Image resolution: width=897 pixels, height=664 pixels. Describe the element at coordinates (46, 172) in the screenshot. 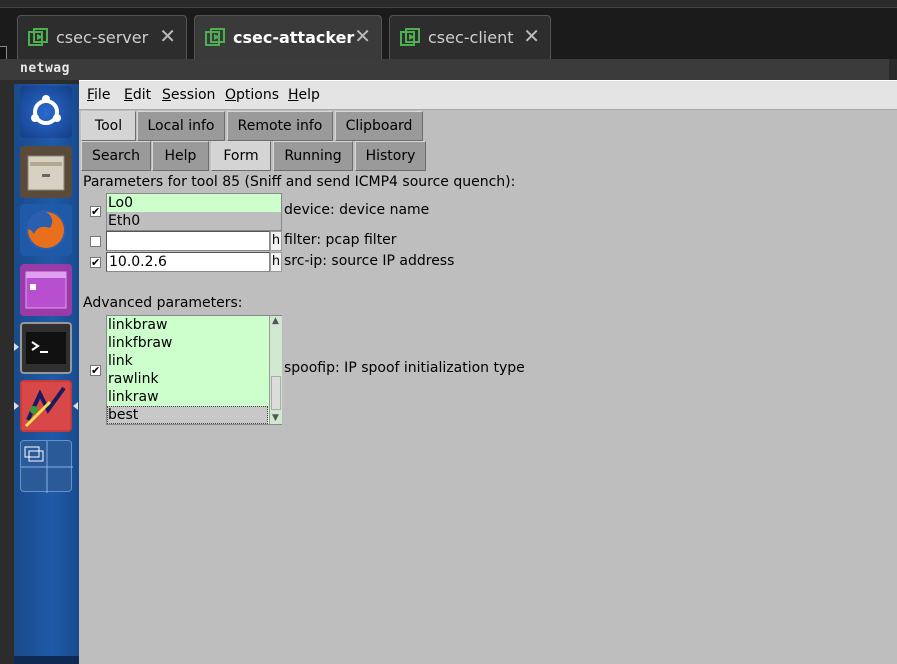

I see `files-icon` at that location.